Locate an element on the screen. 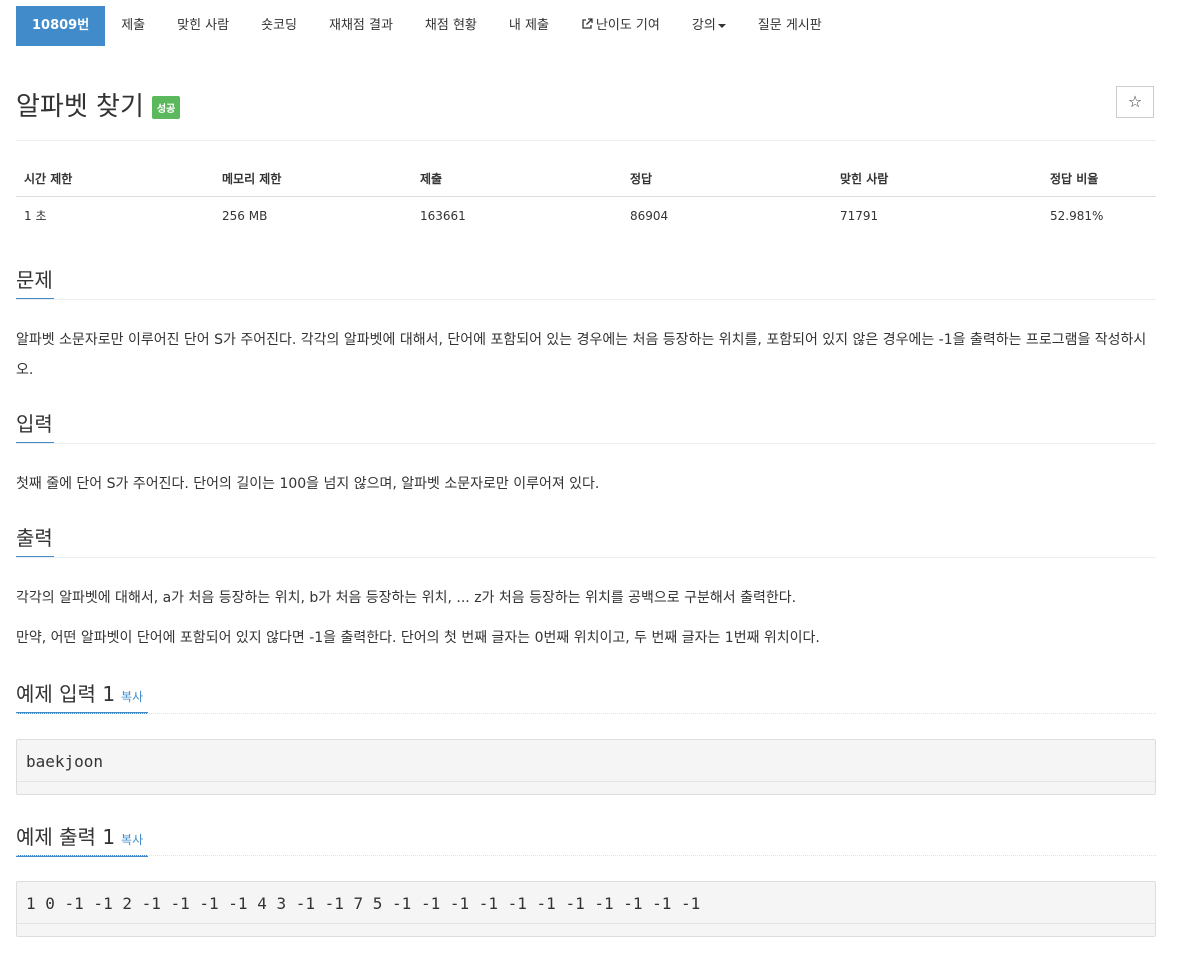  page-title: 알파벳 찾기 is located at coordinates (80, 107).